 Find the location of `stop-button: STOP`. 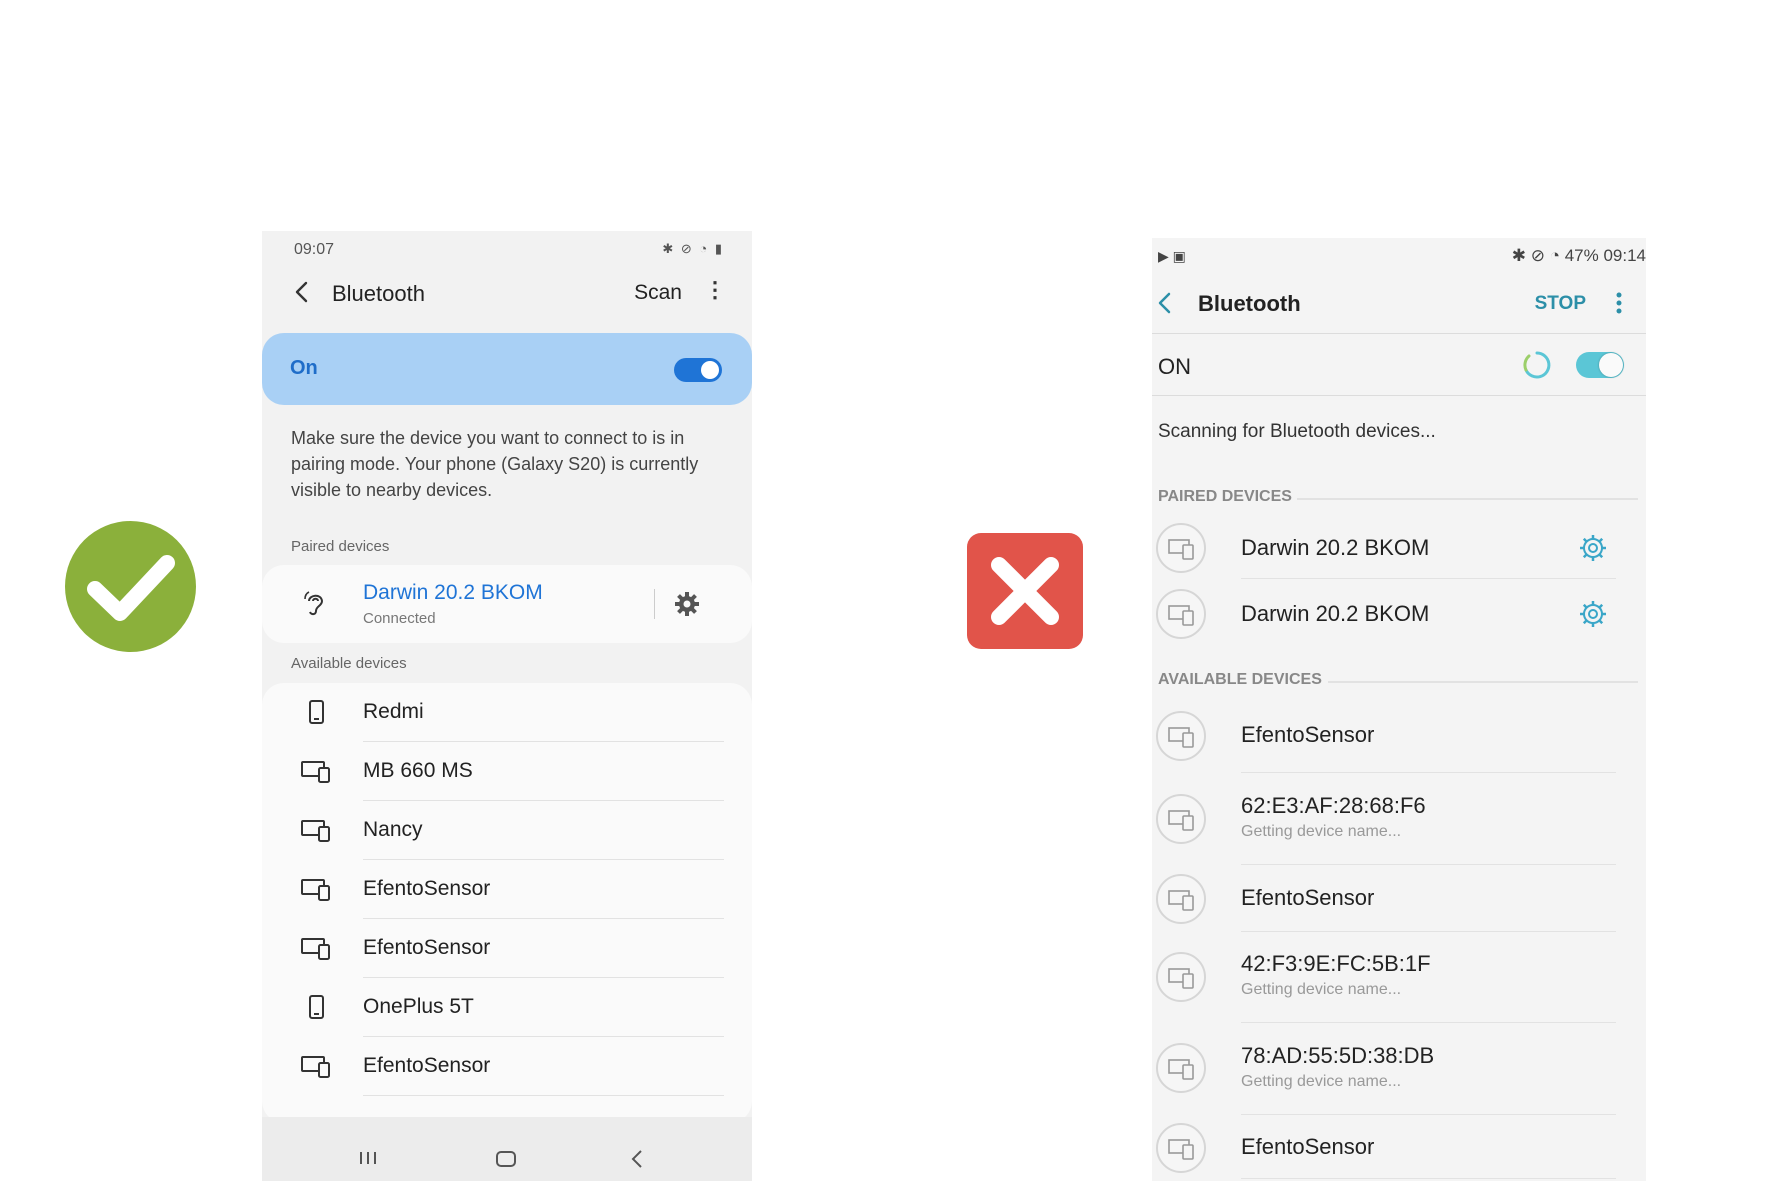

stop-button: STOP is located at coordinates (1560, 304).